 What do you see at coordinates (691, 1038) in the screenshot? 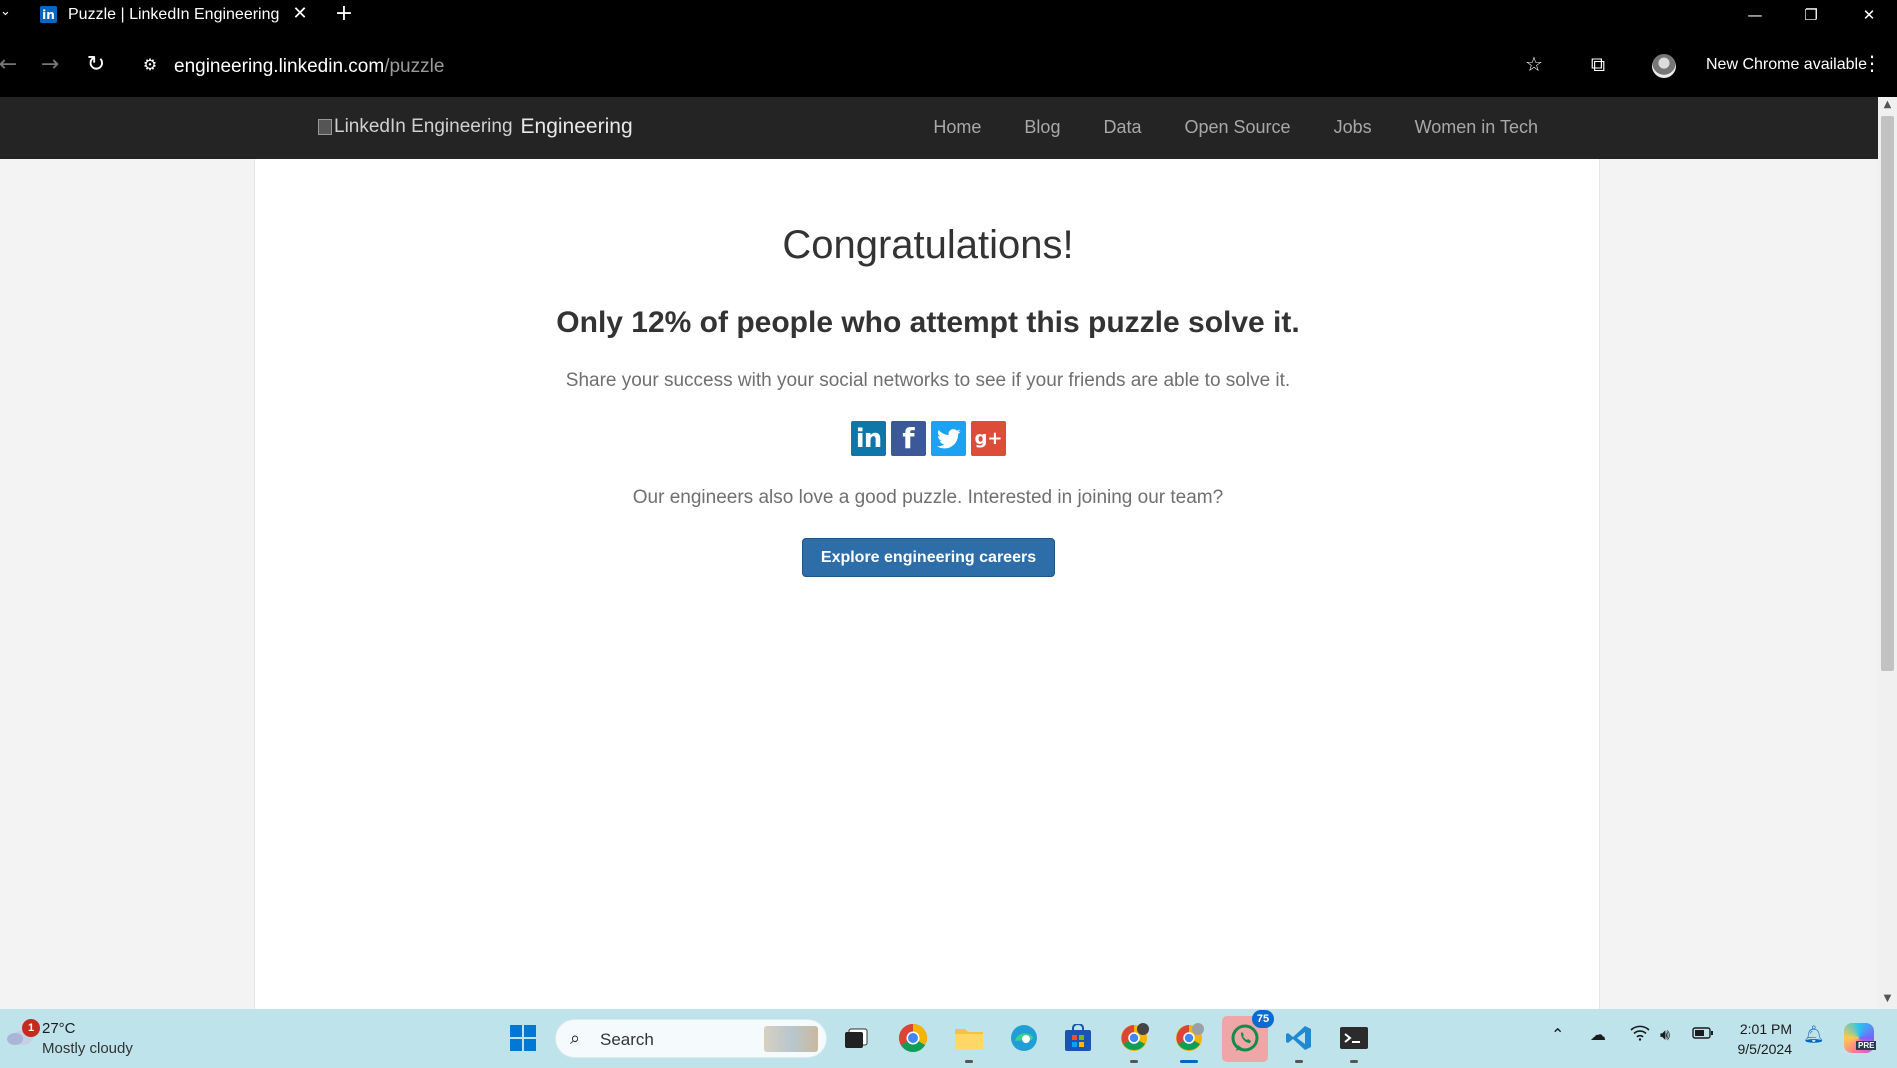
I see `taskbar-search: ⌕ Search` at bounding box center [691, 1038].